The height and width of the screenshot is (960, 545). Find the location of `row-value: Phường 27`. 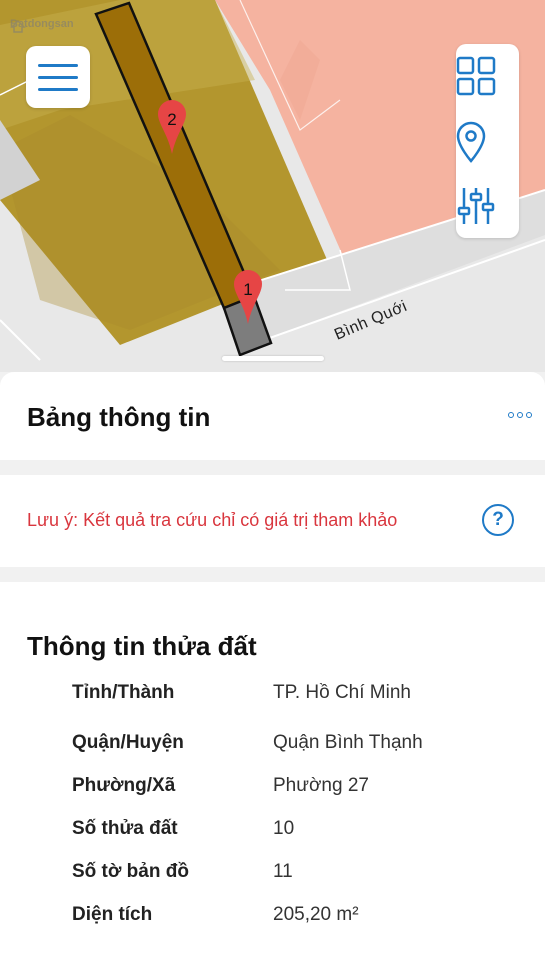

row-value: Phường 27 is located at coordinates (321, 785).